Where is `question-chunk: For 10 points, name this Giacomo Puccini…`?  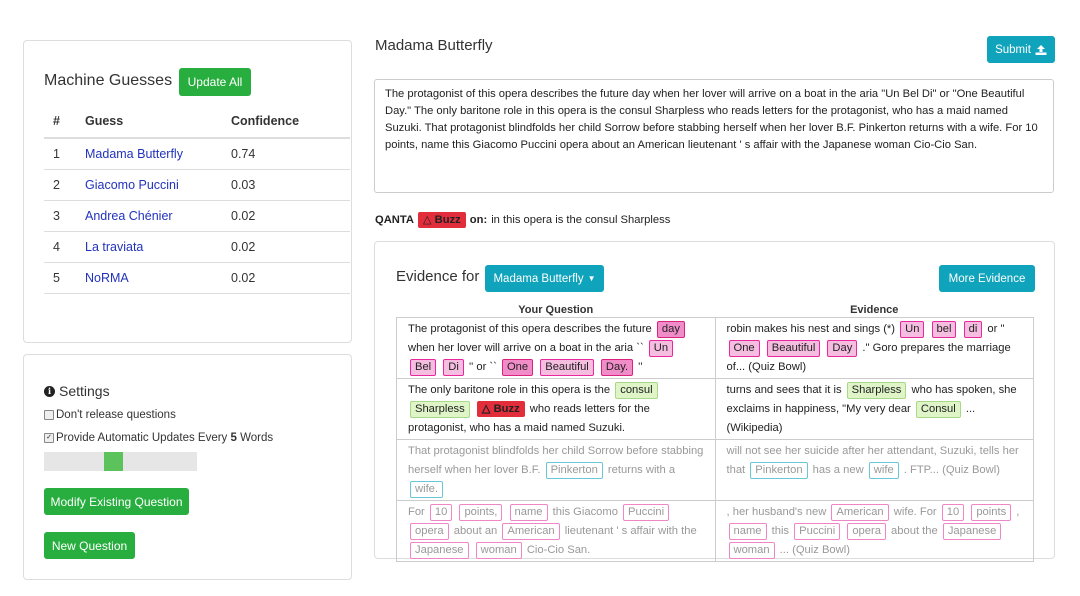
question-chunk: For 10 points, name this Giacomo Puccini… is located at coordinates (556, 531).